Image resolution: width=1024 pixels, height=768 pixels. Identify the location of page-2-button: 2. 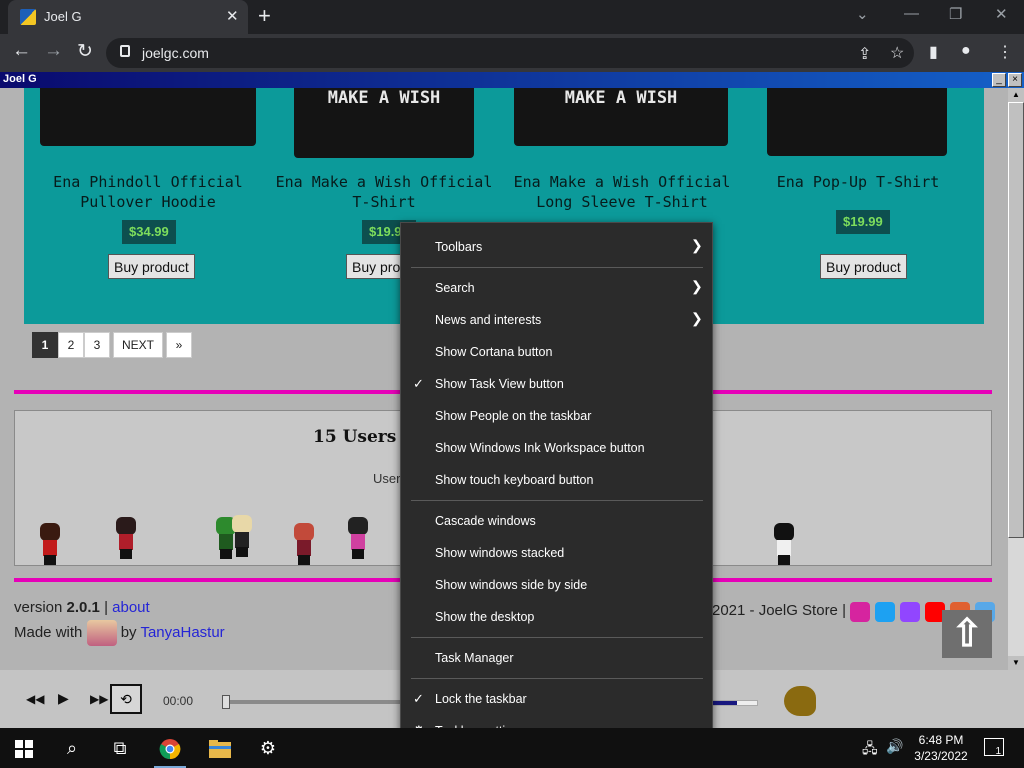
(71, 345).